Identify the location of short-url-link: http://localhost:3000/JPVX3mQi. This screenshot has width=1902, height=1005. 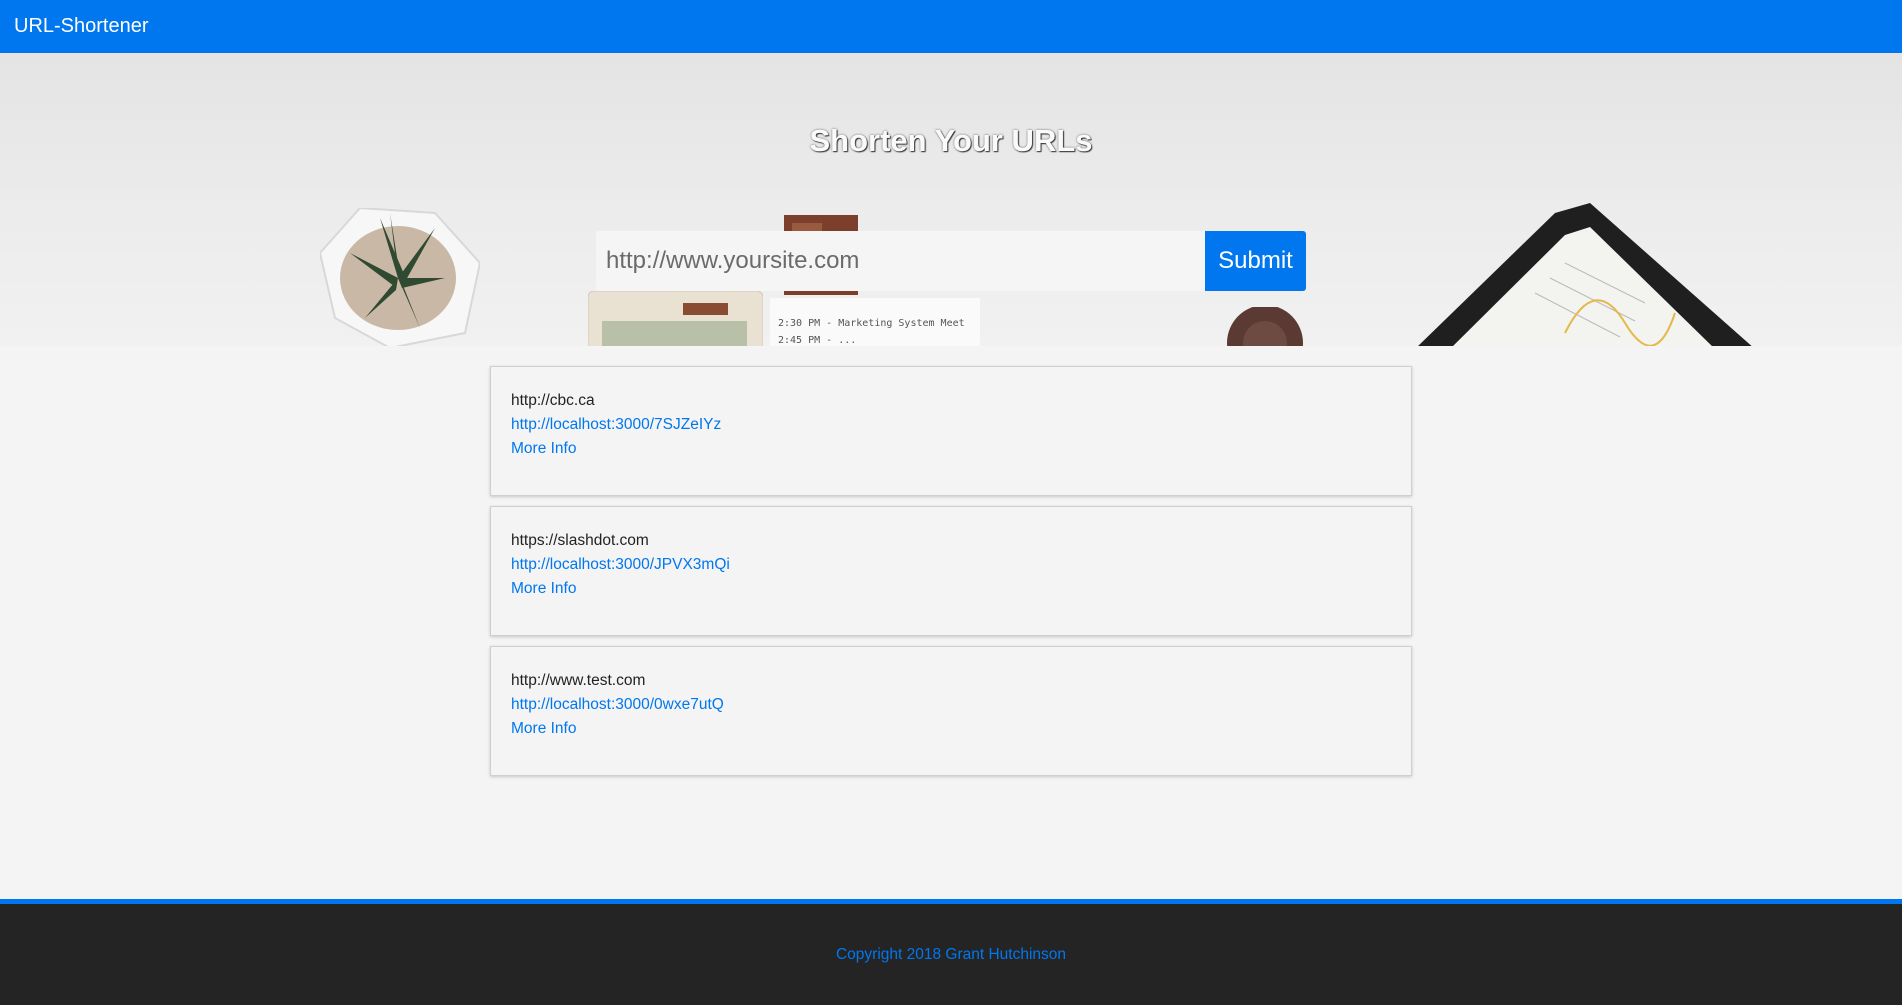
(951, 565).